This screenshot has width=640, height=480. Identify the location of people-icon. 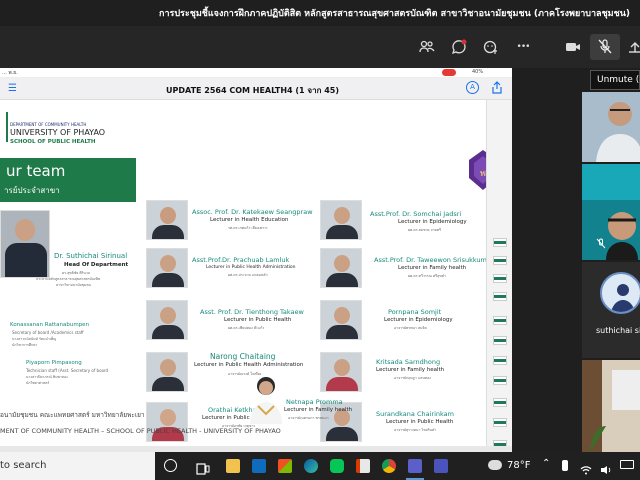
(427, 47).